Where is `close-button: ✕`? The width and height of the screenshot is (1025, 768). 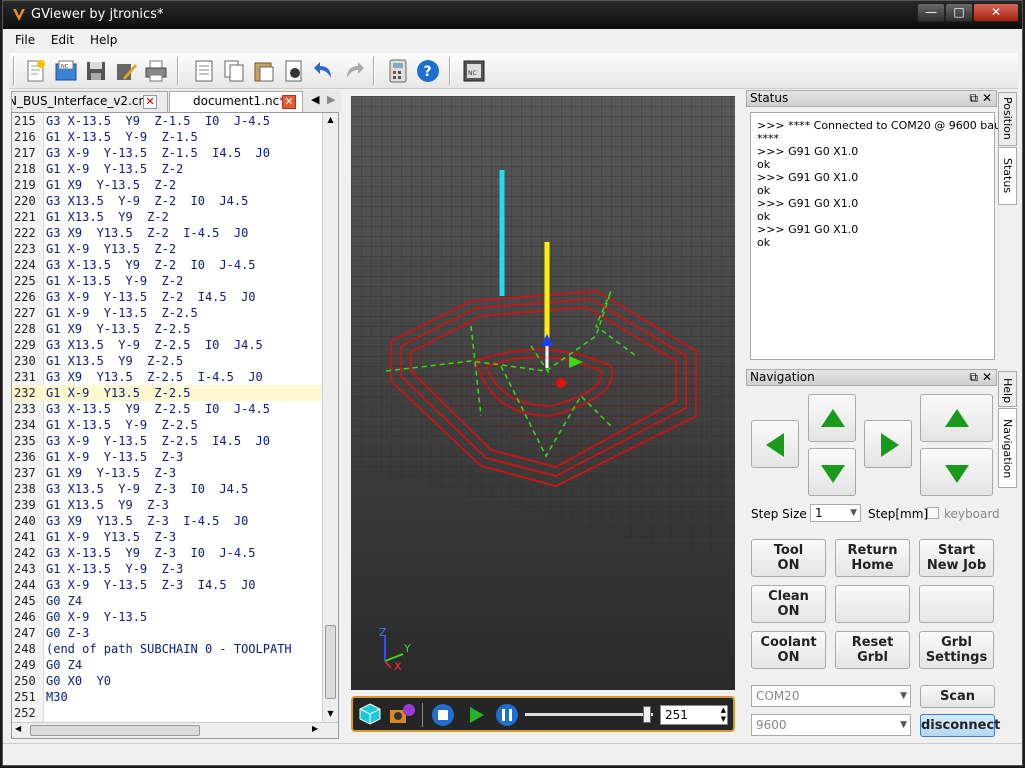
close-button: ✕ is located at coordinates (996, 12).